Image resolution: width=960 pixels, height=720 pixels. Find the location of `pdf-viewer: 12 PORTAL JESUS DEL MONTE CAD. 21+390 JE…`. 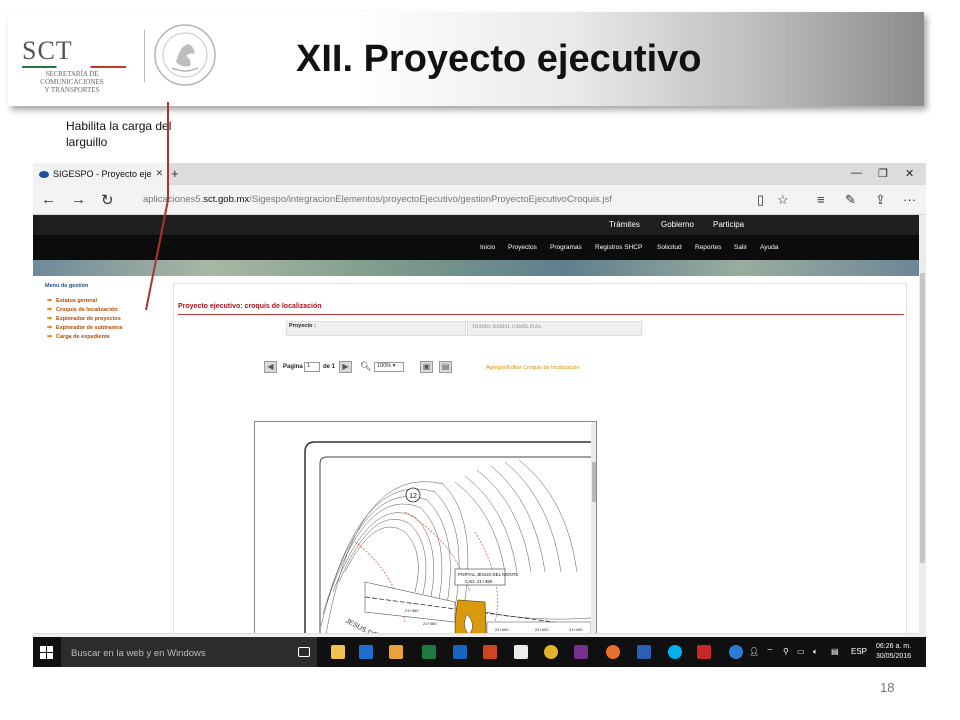

pdf-viewer: 12 PORTAL JESUS DEL MONTE CAD. 21+390 JE… is located at coordinates (425, 544).